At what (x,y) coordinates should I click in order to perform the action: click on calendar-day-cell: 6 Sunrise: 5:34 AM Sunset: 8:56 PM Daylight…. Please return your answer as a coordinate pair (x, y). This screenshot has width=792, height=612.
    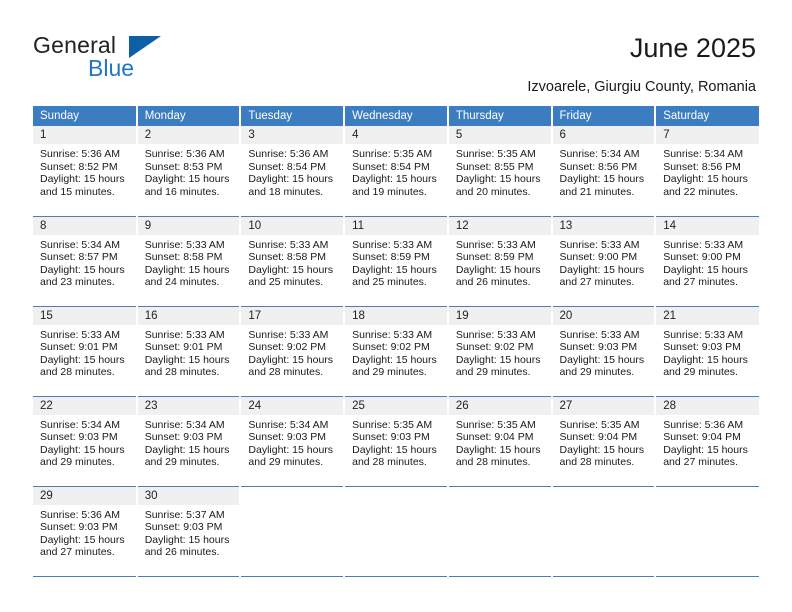
    Looking at the image, I should click on (604, 171).